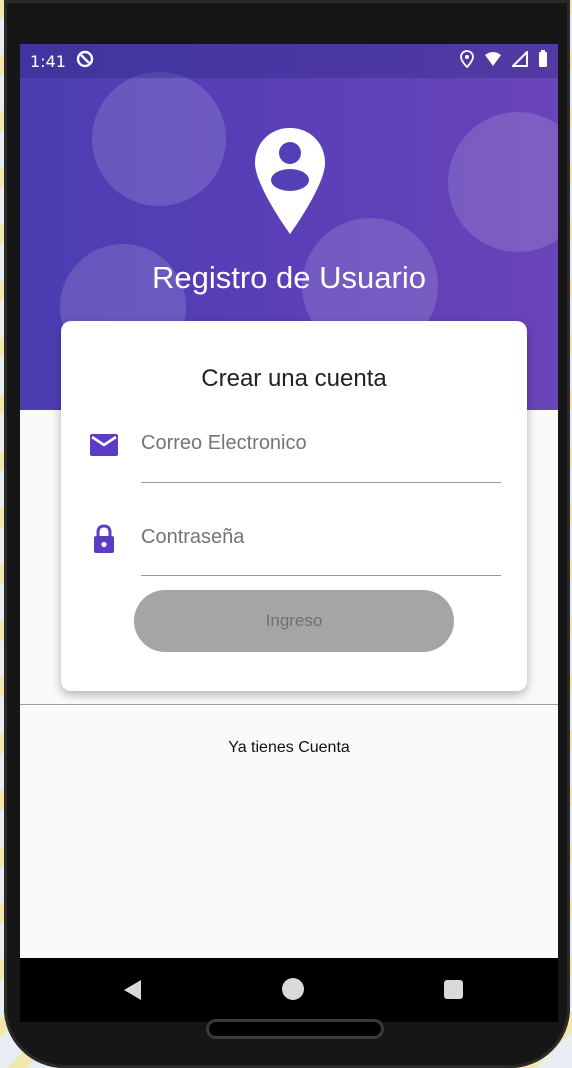 This screenshot has width=572, height=1068. Describe the element at coordinates (289, 748) in the screenshot. I see `login-link: Ya tienes Cuenta` at that location.